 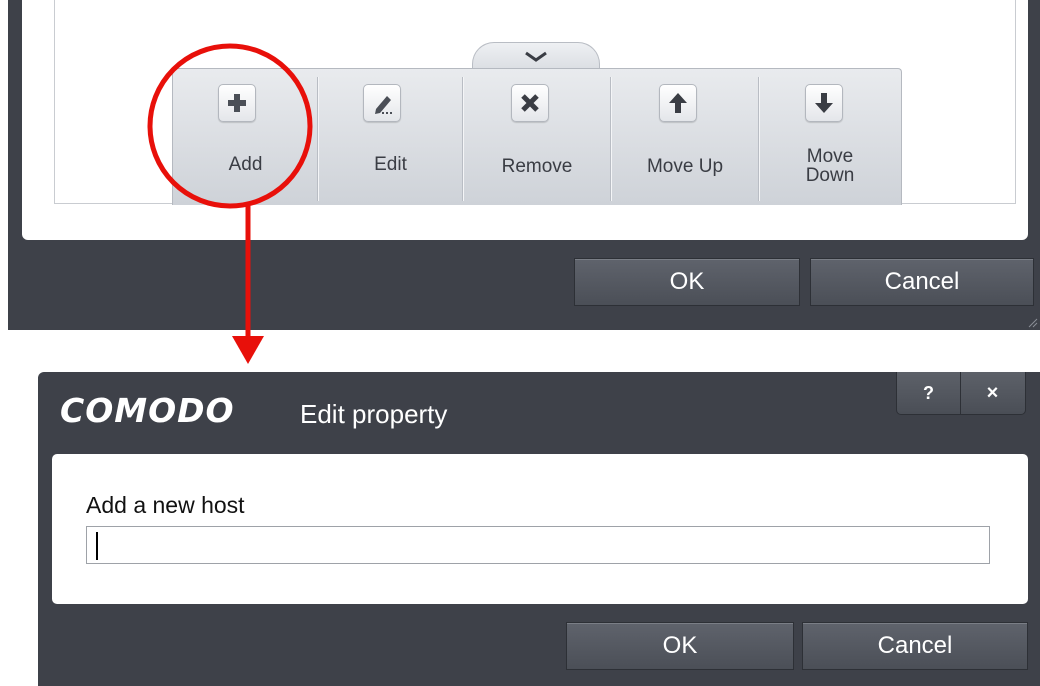 I want to click on x-icon, so click(x=530, y=103).